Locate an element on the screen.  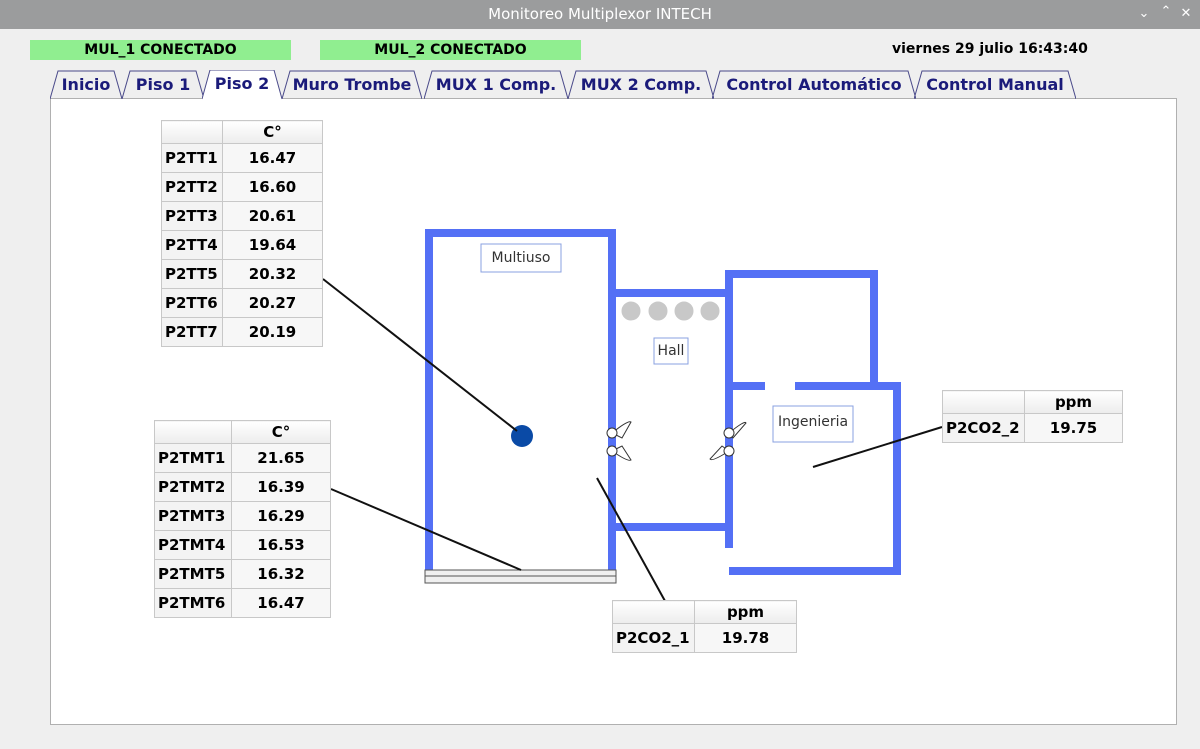
sensor-name: P2TT6 is located at coordinates (192, 303).